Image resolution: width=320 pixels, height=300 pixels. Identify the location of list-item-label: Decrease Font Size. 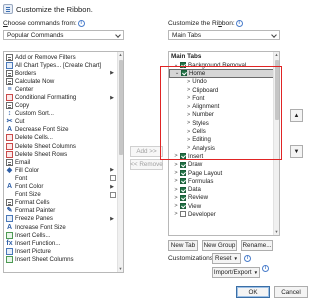
(42, 130).